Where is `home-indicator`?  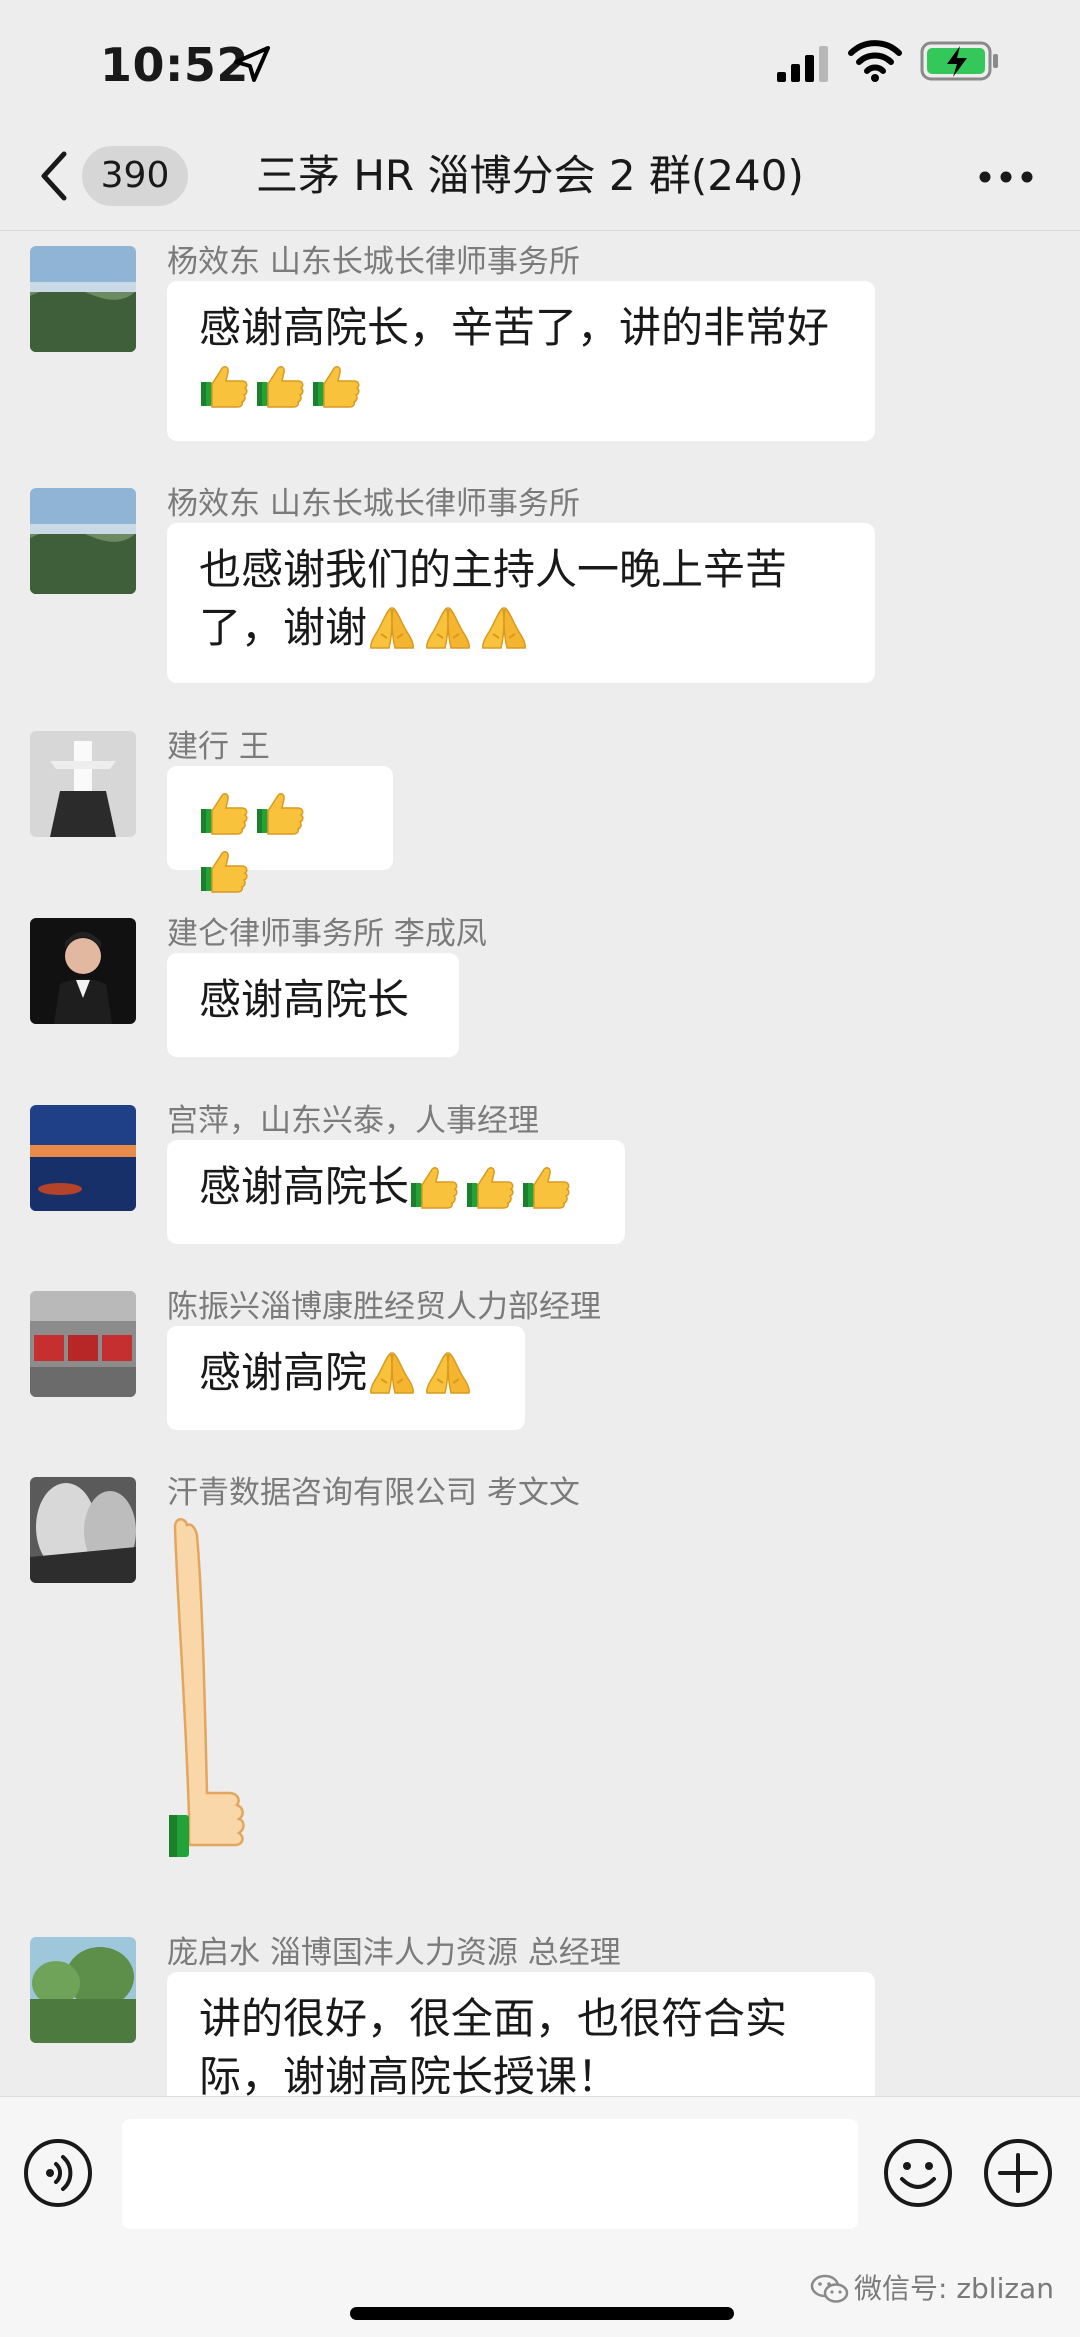
home-indicator is located at coordinates (542, 2313).